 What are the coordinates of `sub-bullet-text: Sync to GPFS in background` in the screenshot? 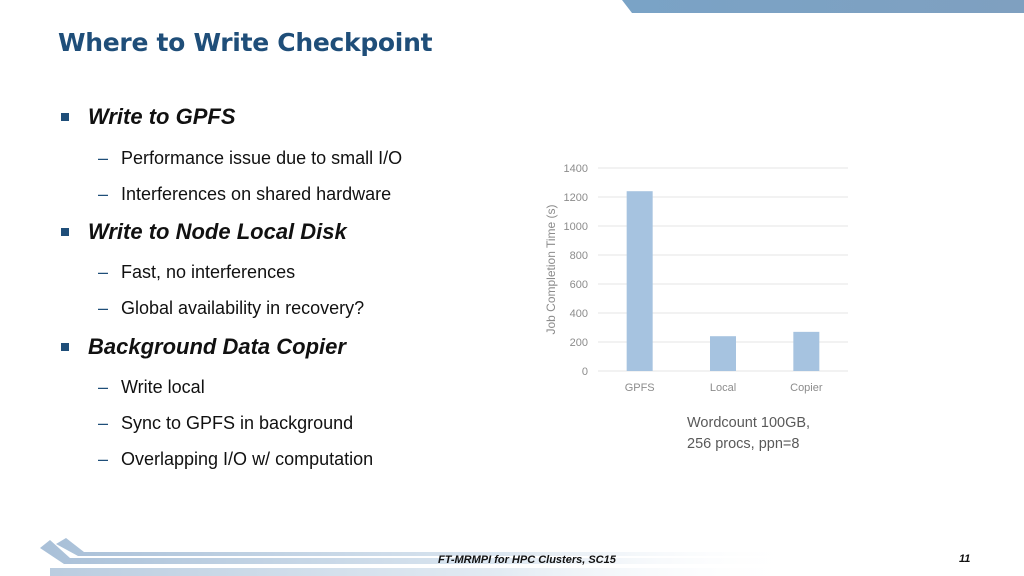 It's located at (237, 423).